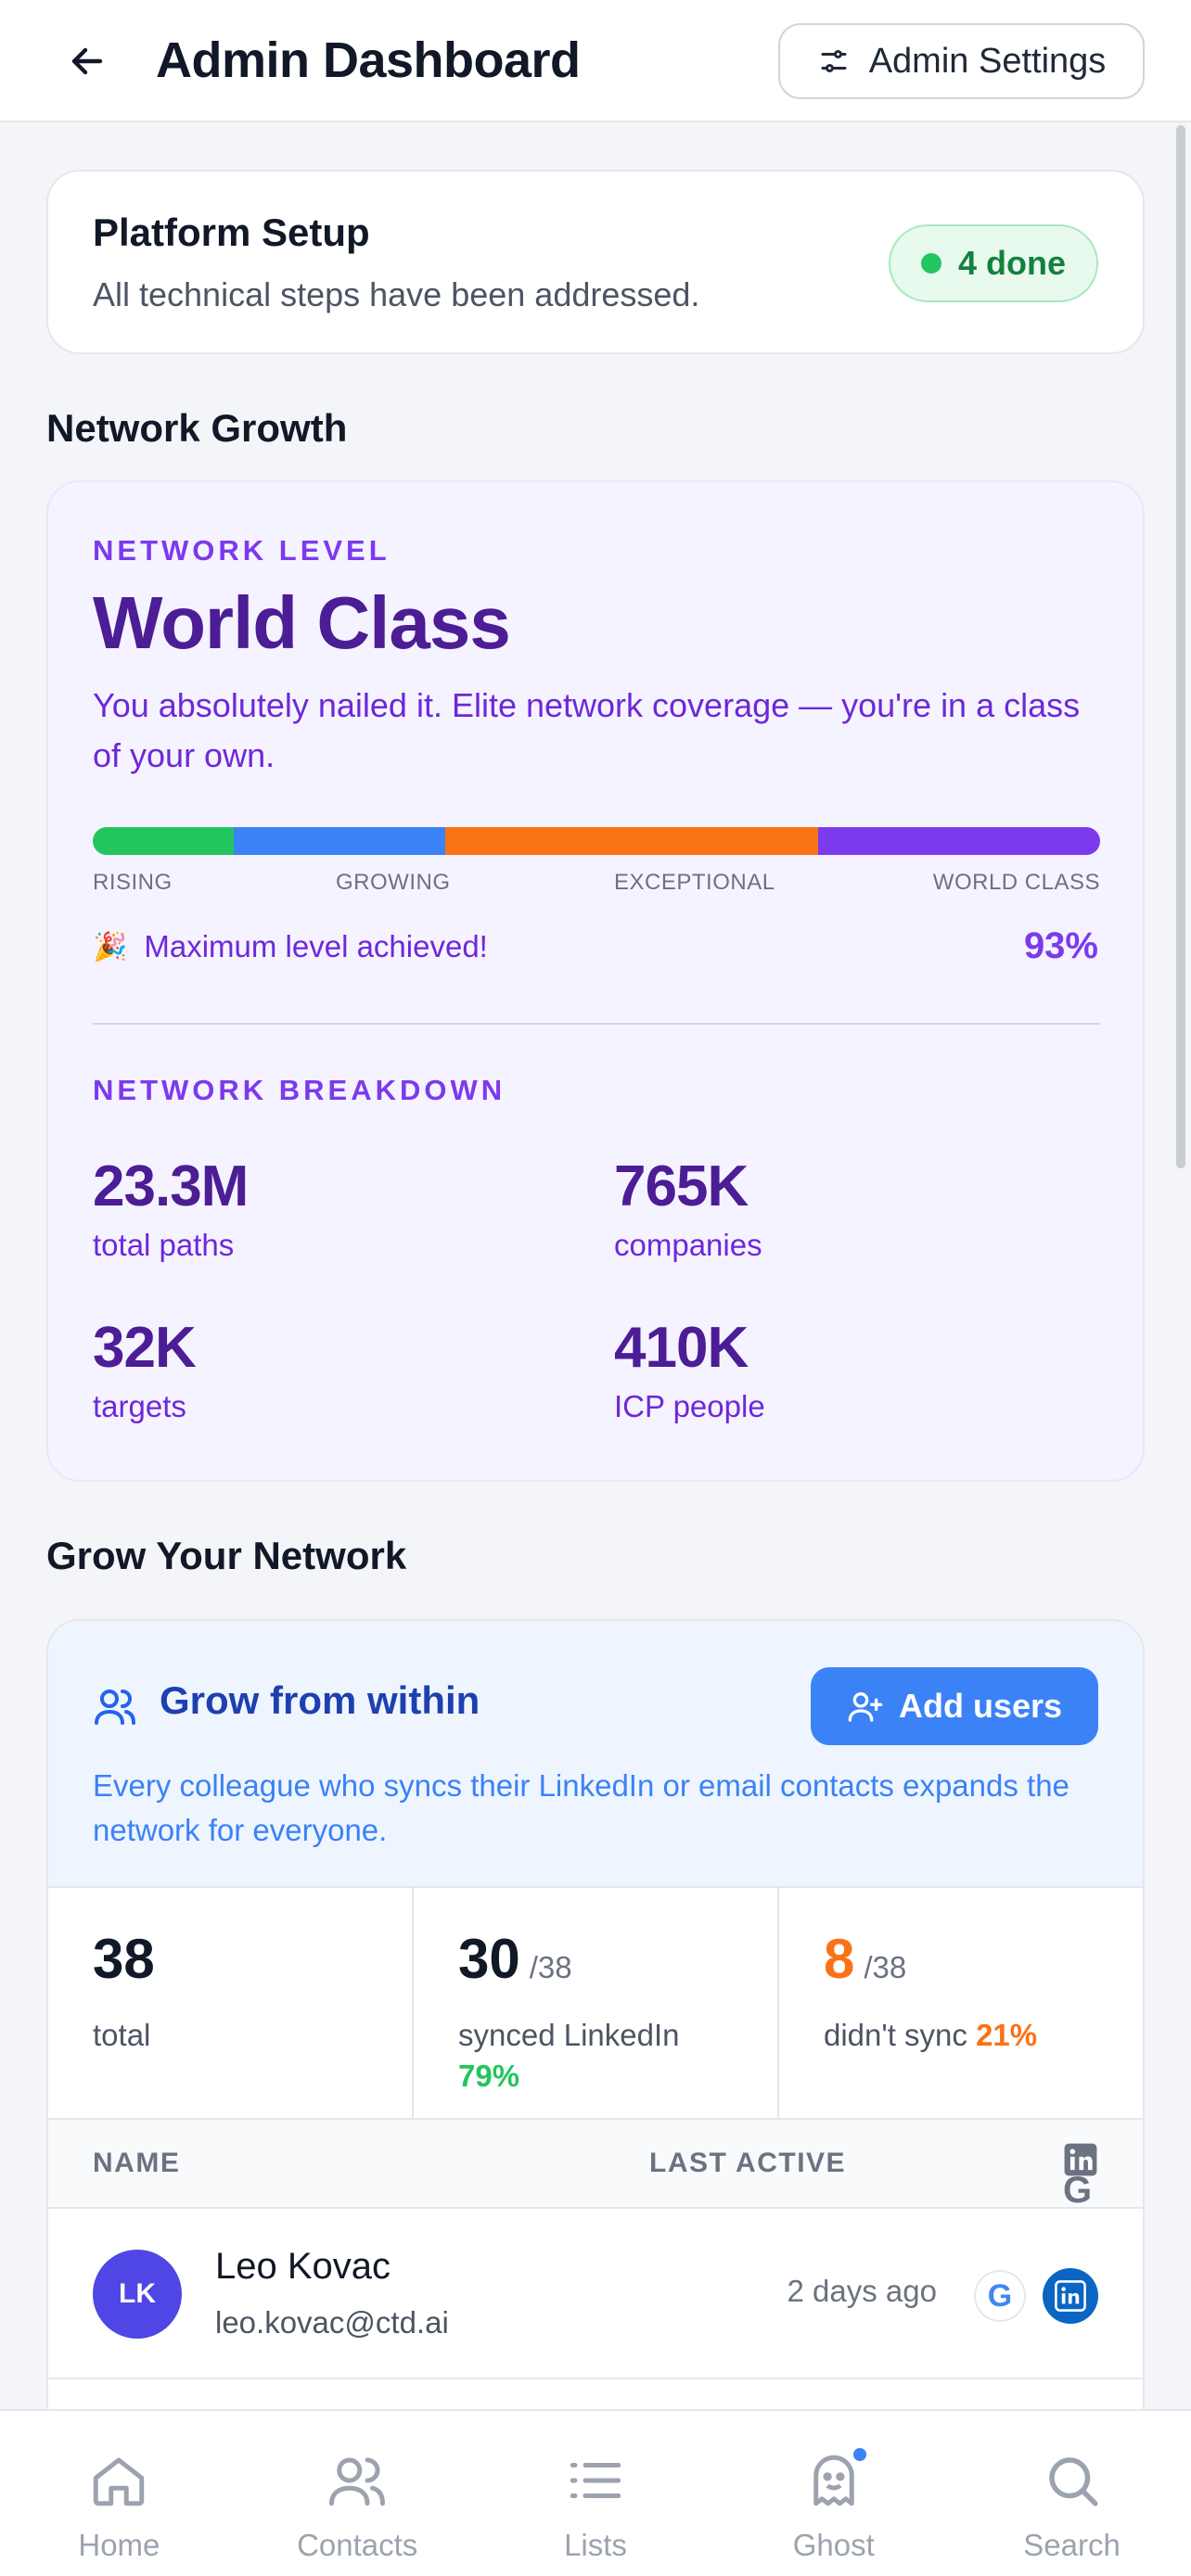 The image size is (1191, 2576). What do you see at coordinates (862, 2291) in the screenshot?
I see `row-last-active: 2 days ago` at bounding box center [862, 2291].